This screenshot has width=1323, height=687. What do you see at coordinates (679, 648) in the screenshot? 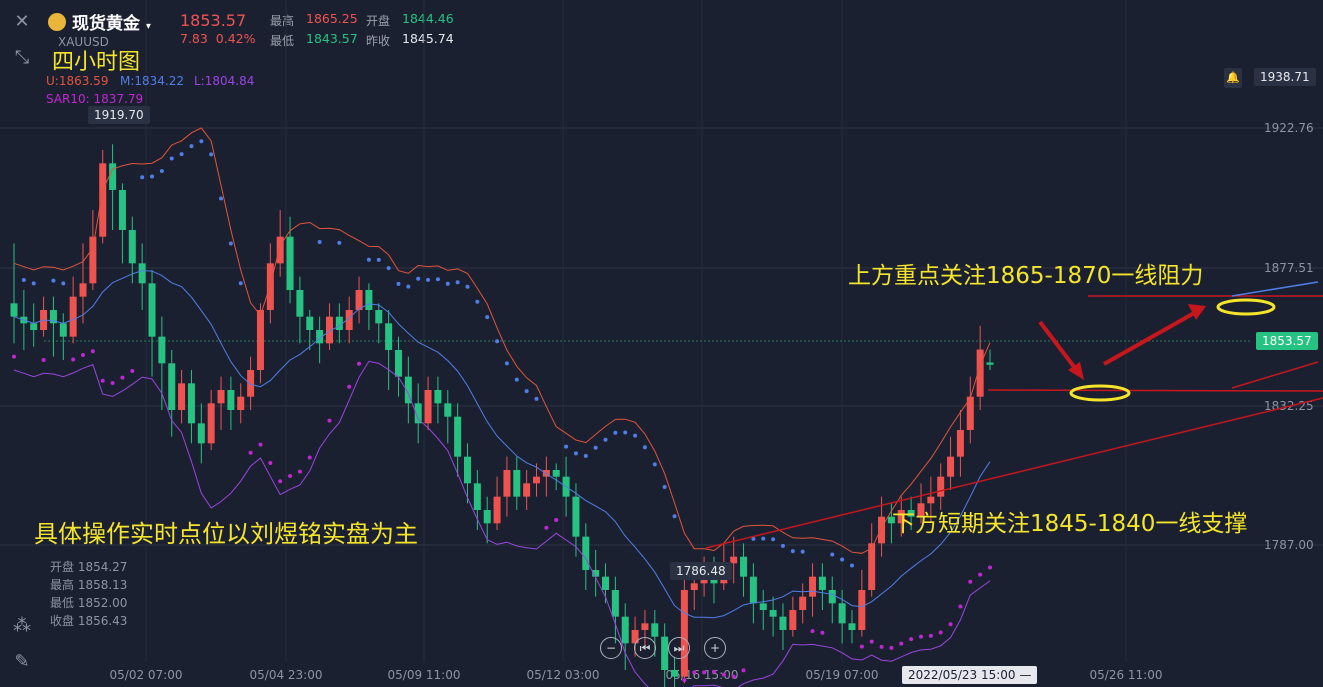
I see `step-forward-button: ⏭` at bounding box center [679, 648].